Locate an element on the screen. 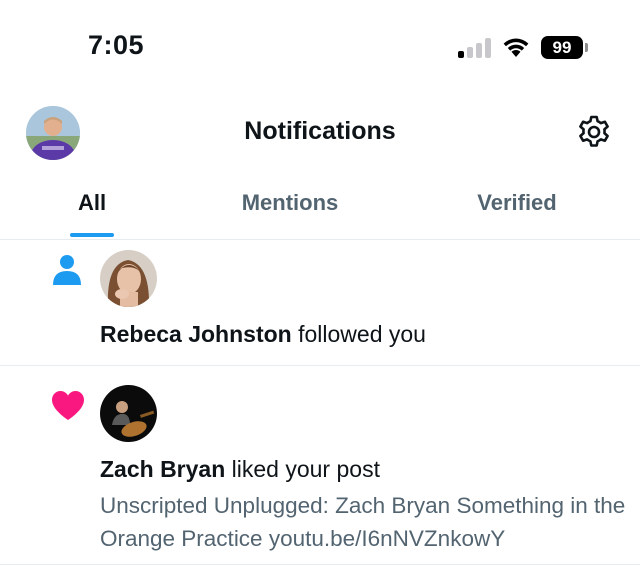 This screenshot has width=640, height=580. gear-icon is located at coordinates (594, 131).